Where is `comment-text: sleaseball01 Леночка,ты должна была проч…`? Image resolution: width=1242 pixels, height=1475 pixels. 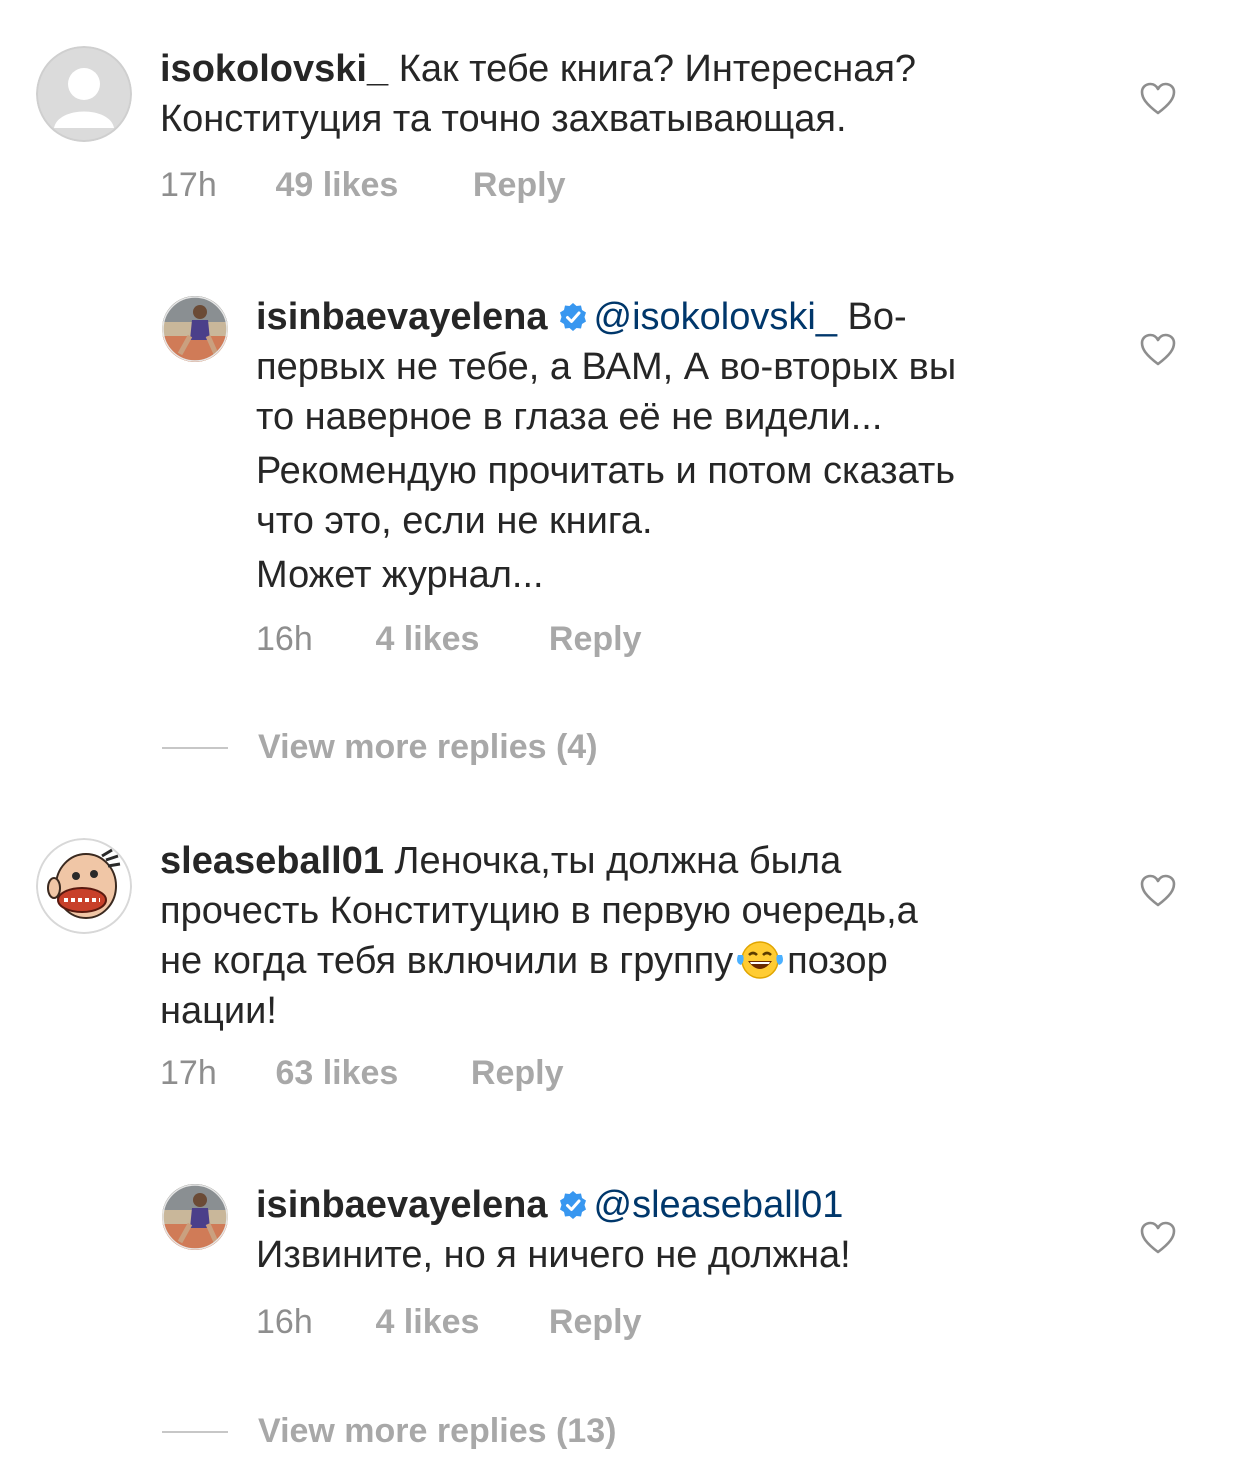
comment-text: sleaseball01 Леночка,ты должна была проч… is located at coordinates (539, 936).